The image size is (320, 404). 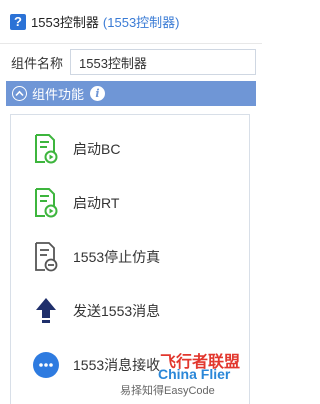 I want to click on function-start-rt: 启动RT, so click(x=75, y=203).